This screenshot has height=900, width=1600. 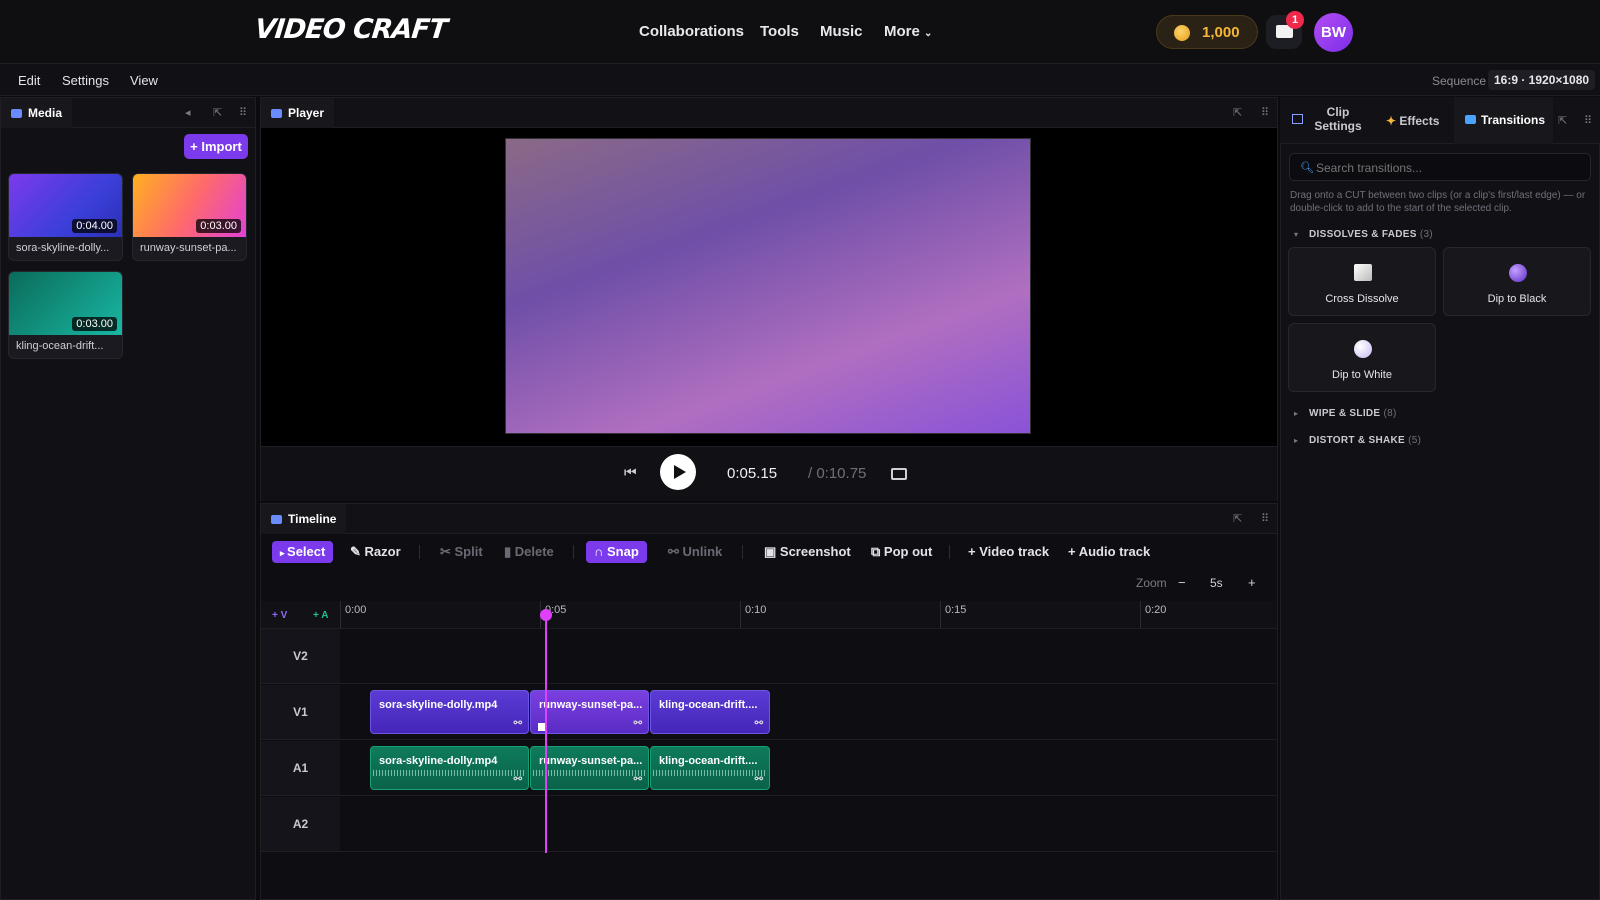 What do you see at coordinates (1363, 349) in the screenshot?
I see `dip-white-icon` at bounding box center [1363, 349].